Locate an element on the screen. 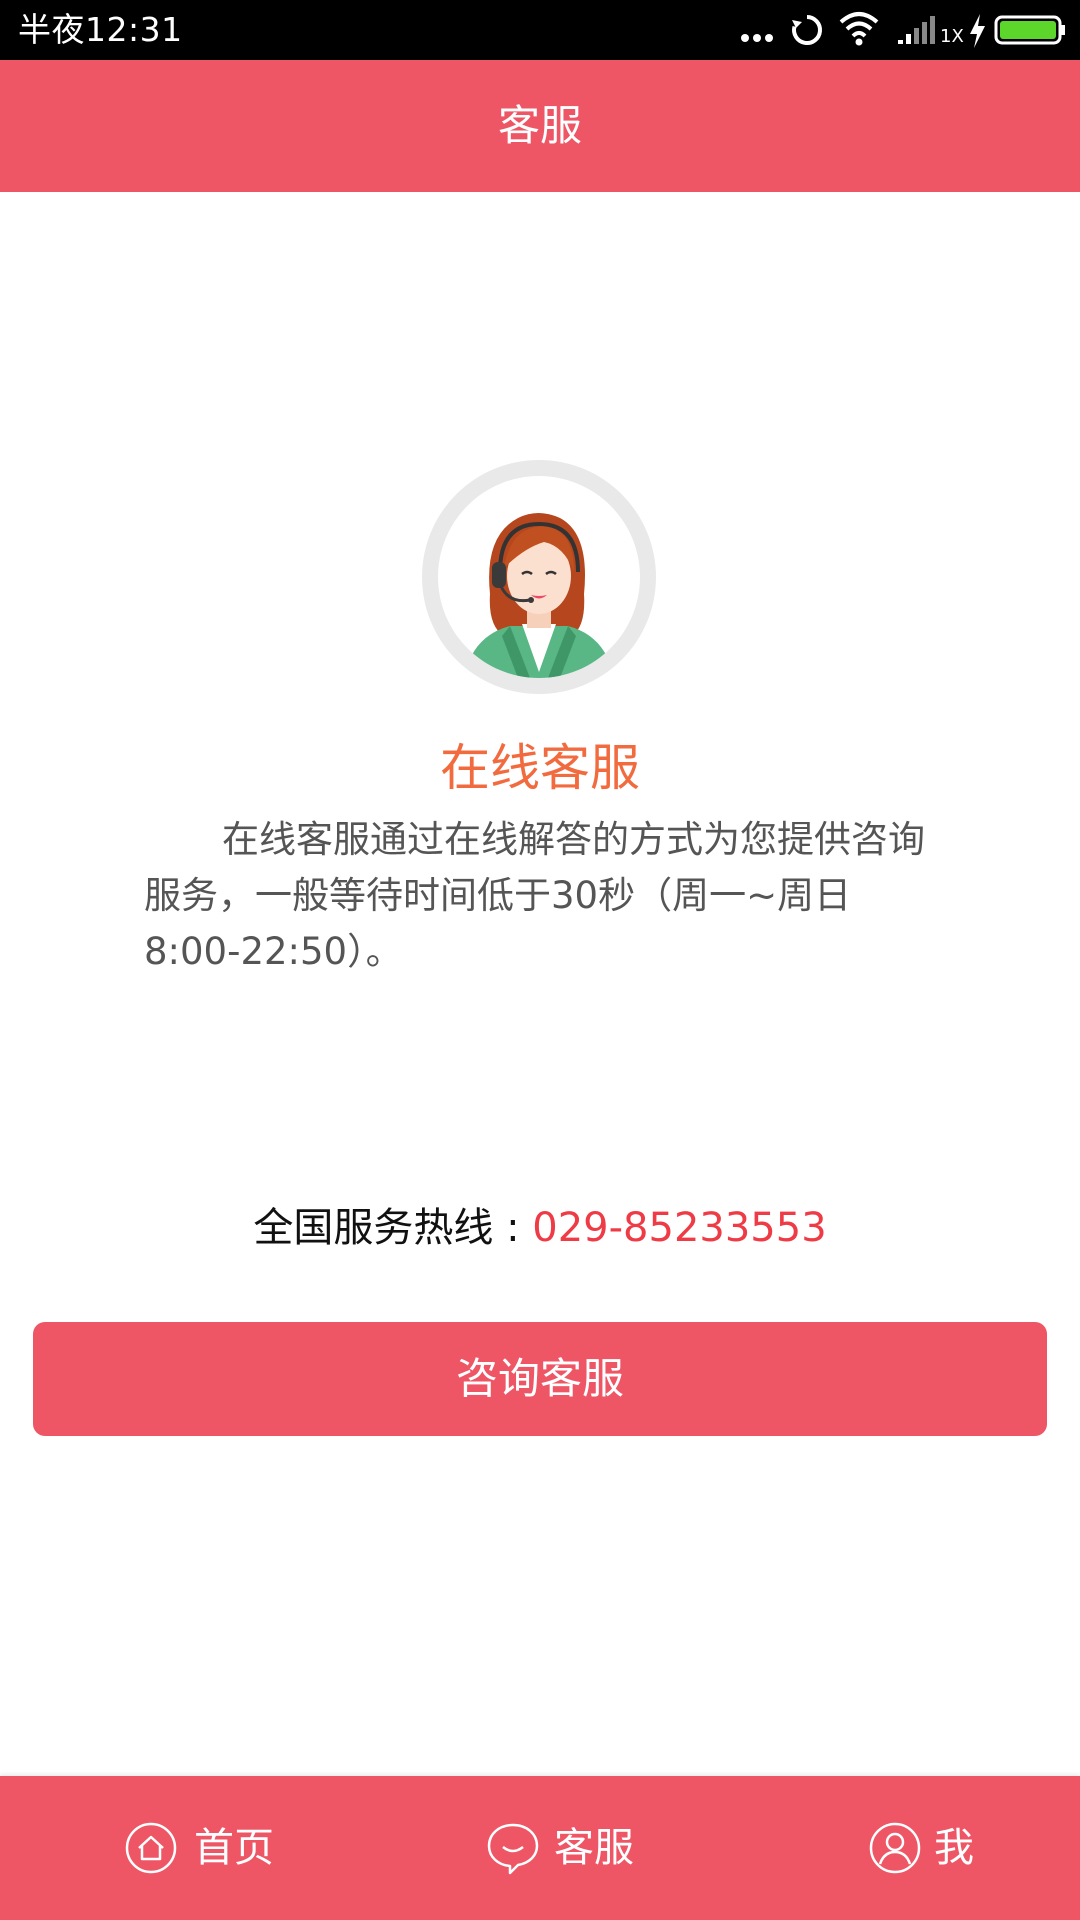  more-dots-icon is located at coordinates (757, 38).